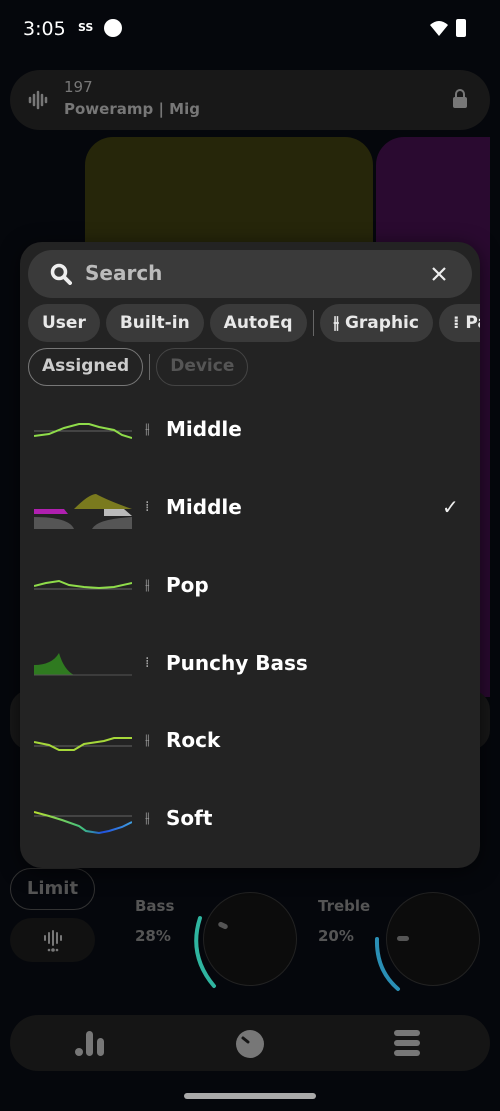  Describe the element at coordinates (250, 30) in the screenshot. I see `status-bar: 3:05 SS` at that location.